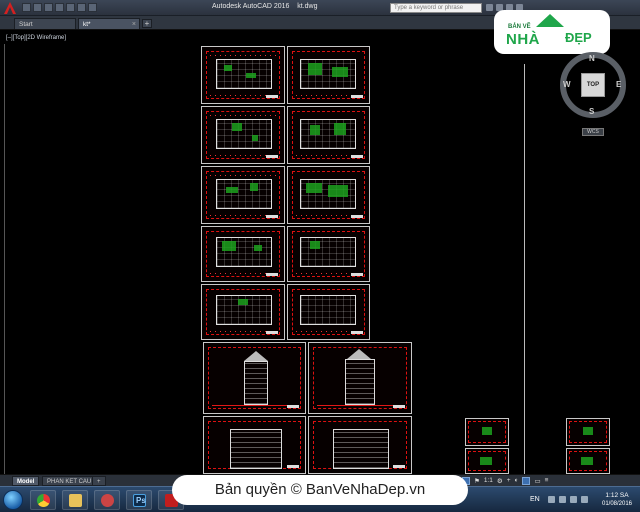  Describe the element at coordinates (617, 504) in the screenshot. I see `clock-date: 01/08/2016` at that location.